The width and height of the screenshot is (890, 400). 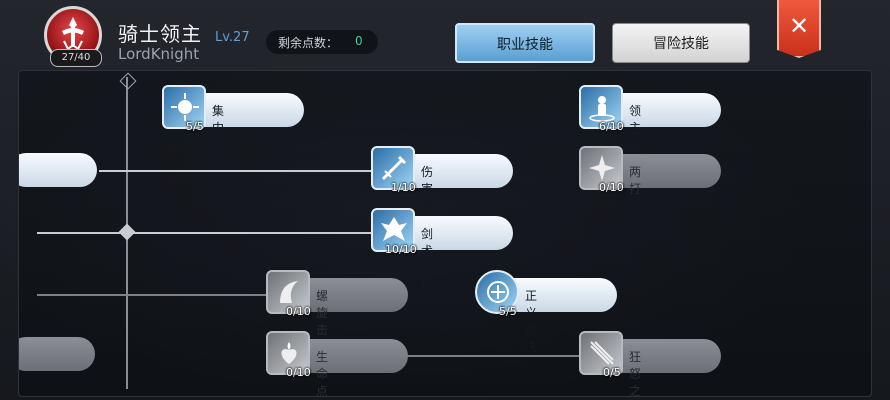 I want to click on class-name: 骑士领主, so click(x=160, y=34).